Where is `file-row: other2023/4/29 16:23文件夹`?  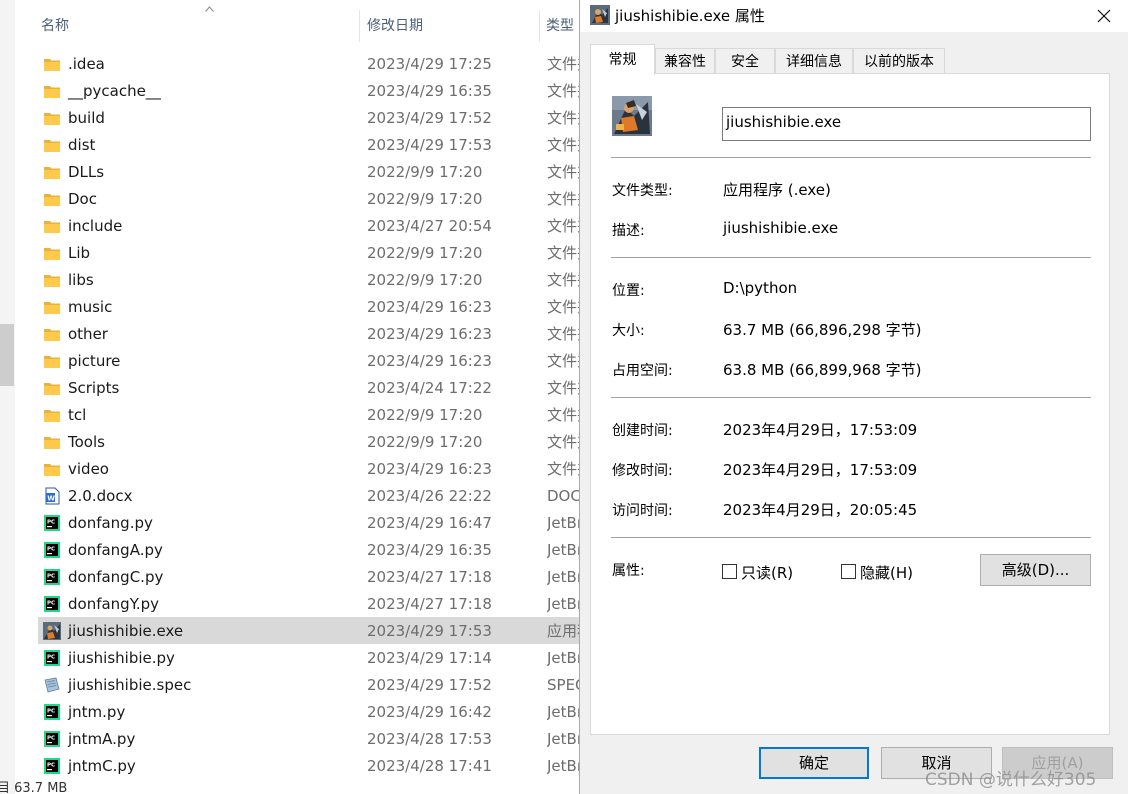 file-row: other2023/4/29 16:23文件夹 is located at coordinates (318, 333).